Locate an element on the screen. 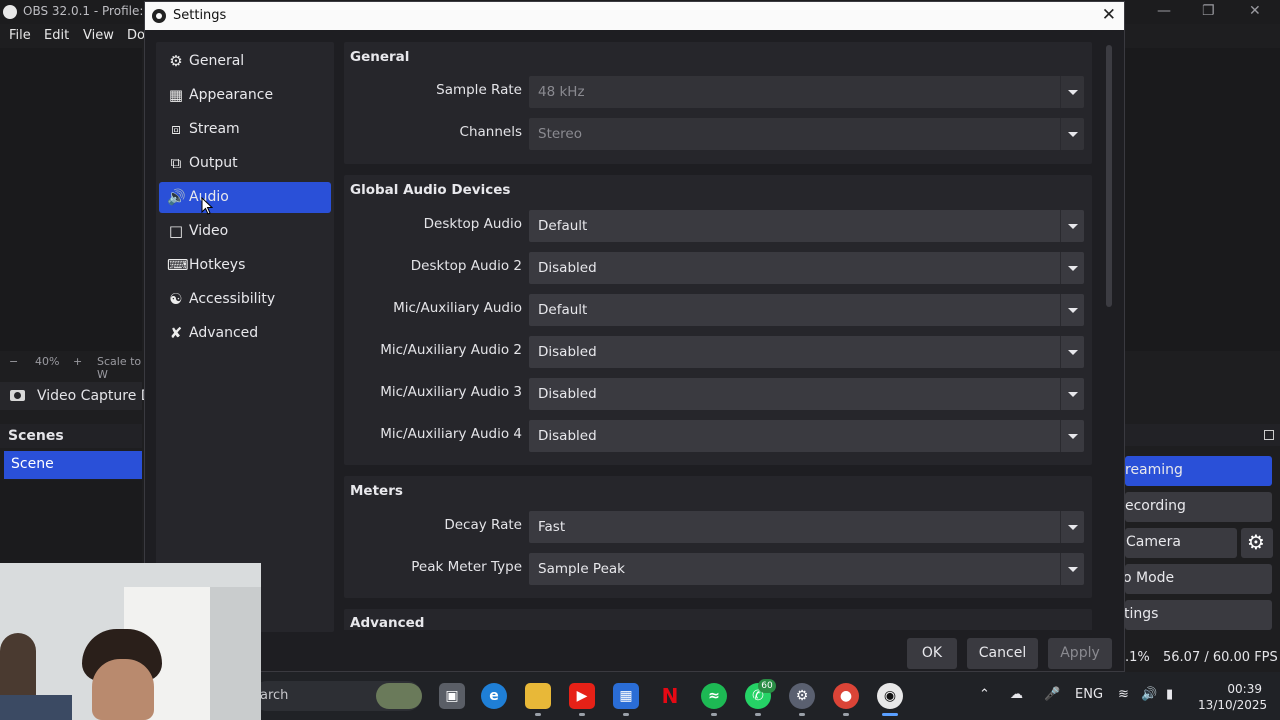  start-recording-label: ecording is located at coordinates (1155, 506).